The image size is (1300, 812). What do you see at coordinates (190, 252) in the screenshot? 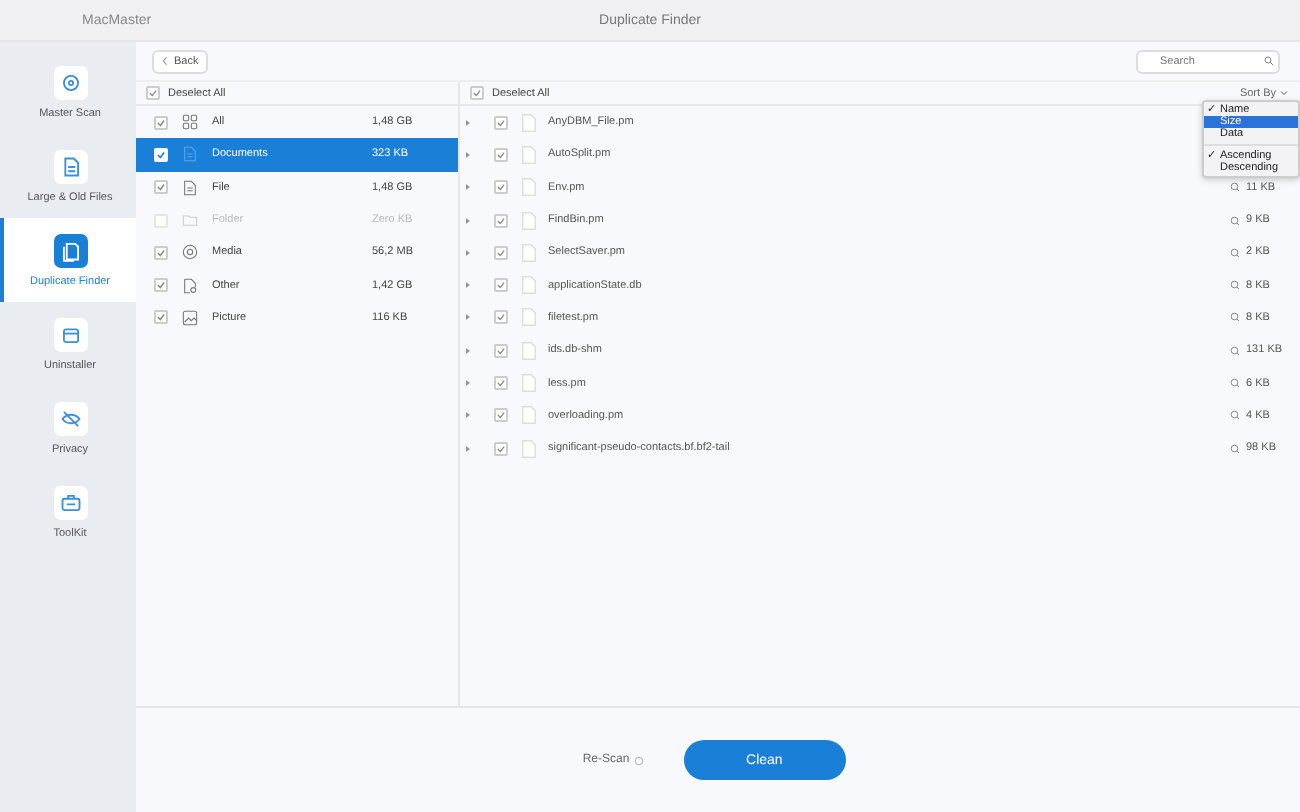
I see `media-icon` at bounding box center [190, 252].